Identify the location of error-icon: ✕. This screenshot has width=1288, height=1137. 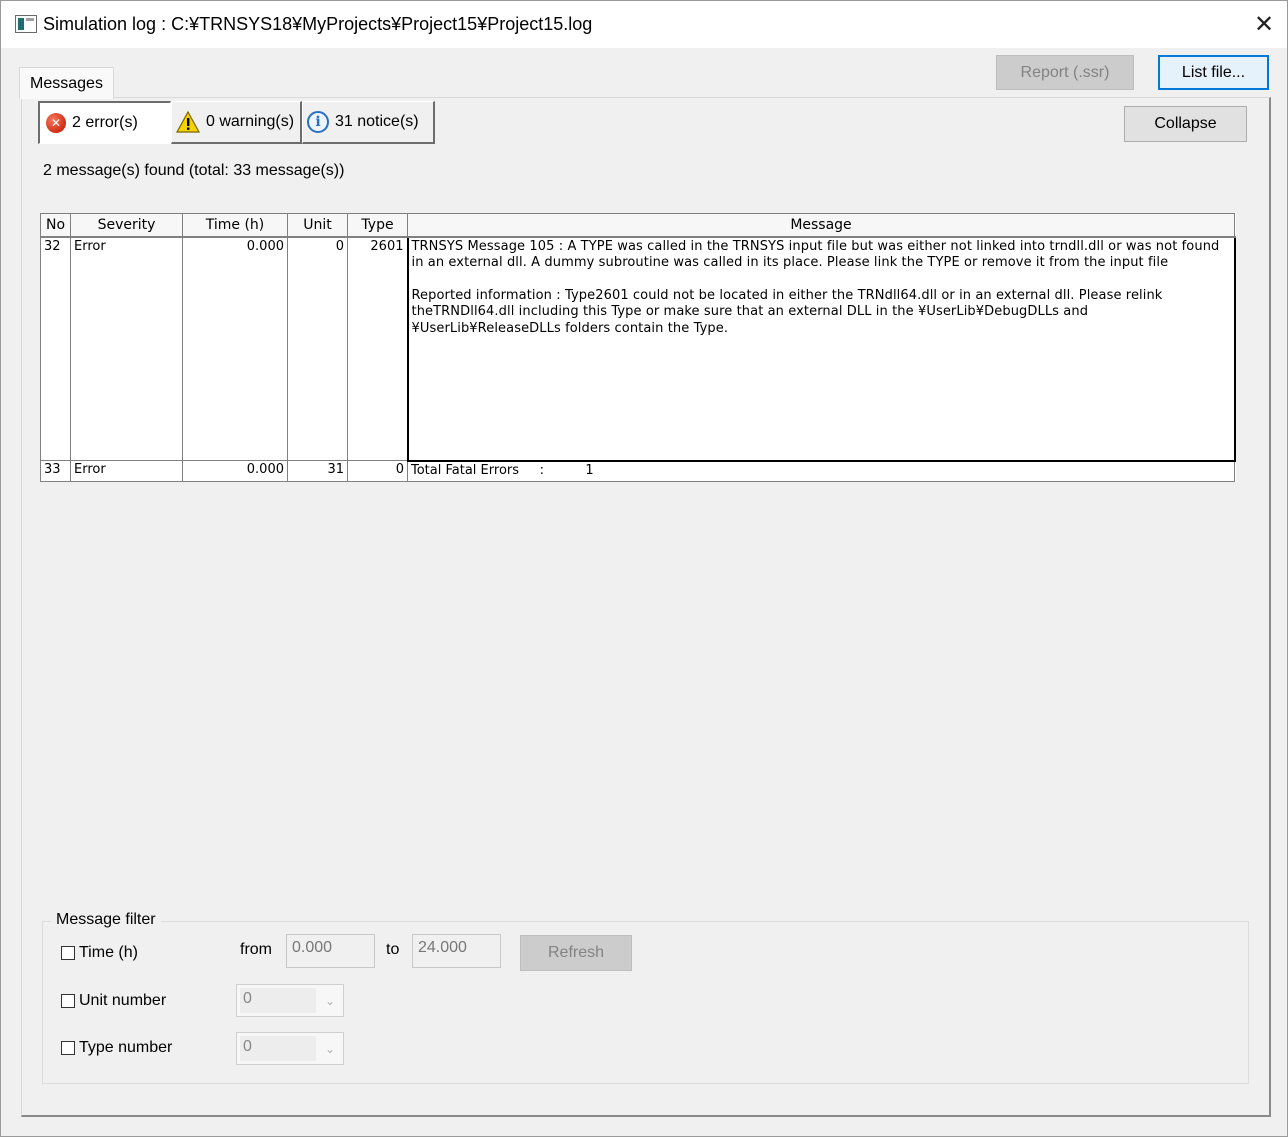
(56, 123).